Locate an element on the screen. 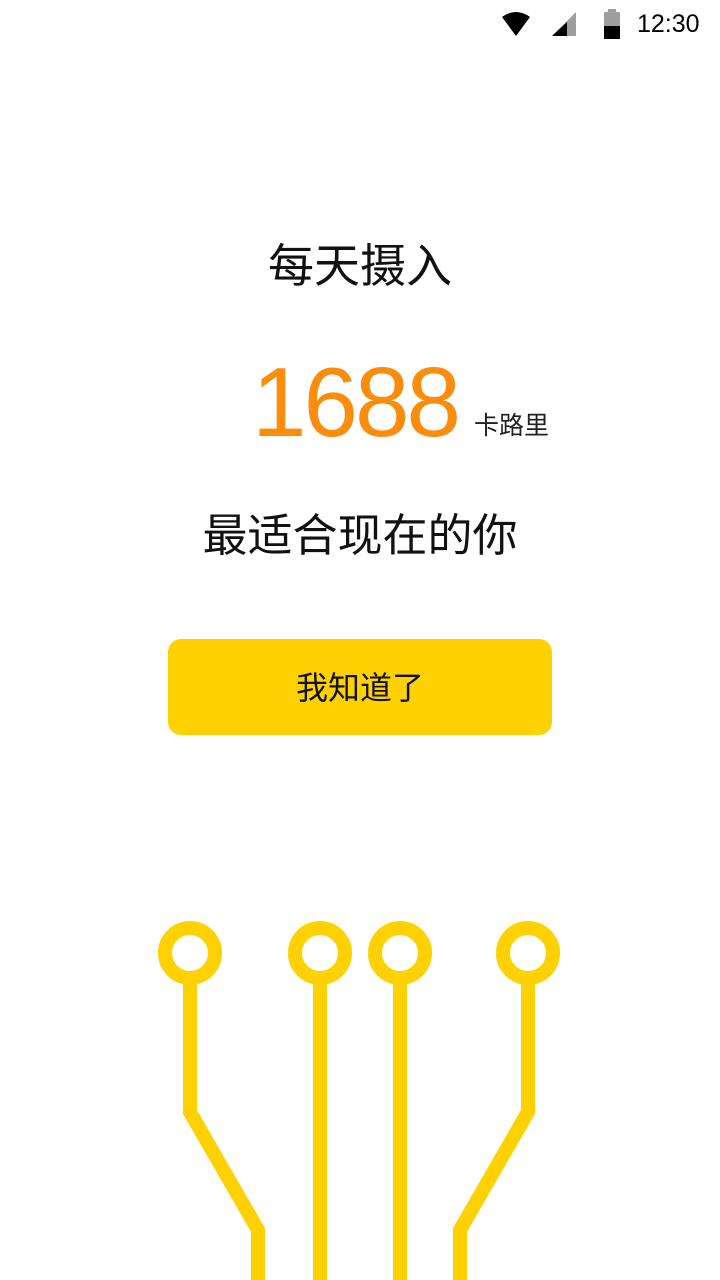 Image resolution: width=720 pixels, height=1280 pixels. status-time: 12:30 is located at coordinates (668, 24).